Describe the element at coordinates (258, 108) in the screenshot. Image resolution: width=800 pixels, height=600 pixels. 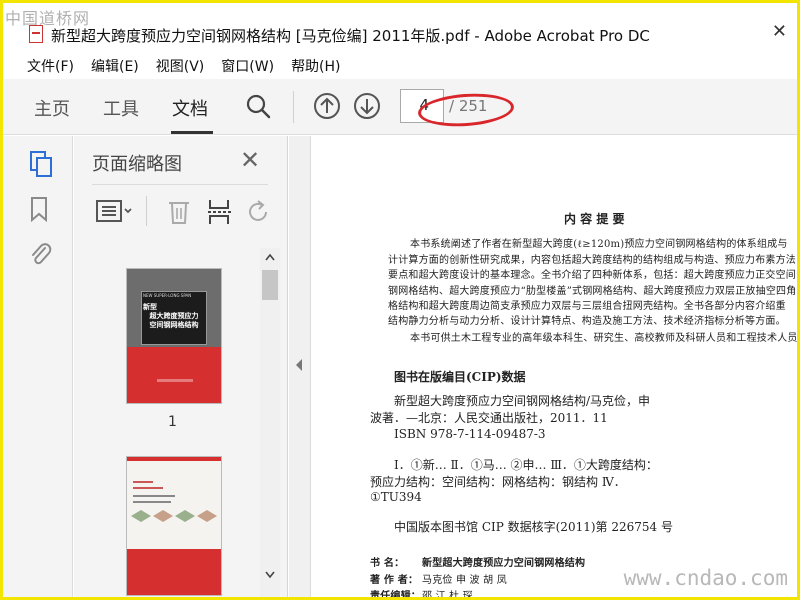
I see `search-icon` at that location.